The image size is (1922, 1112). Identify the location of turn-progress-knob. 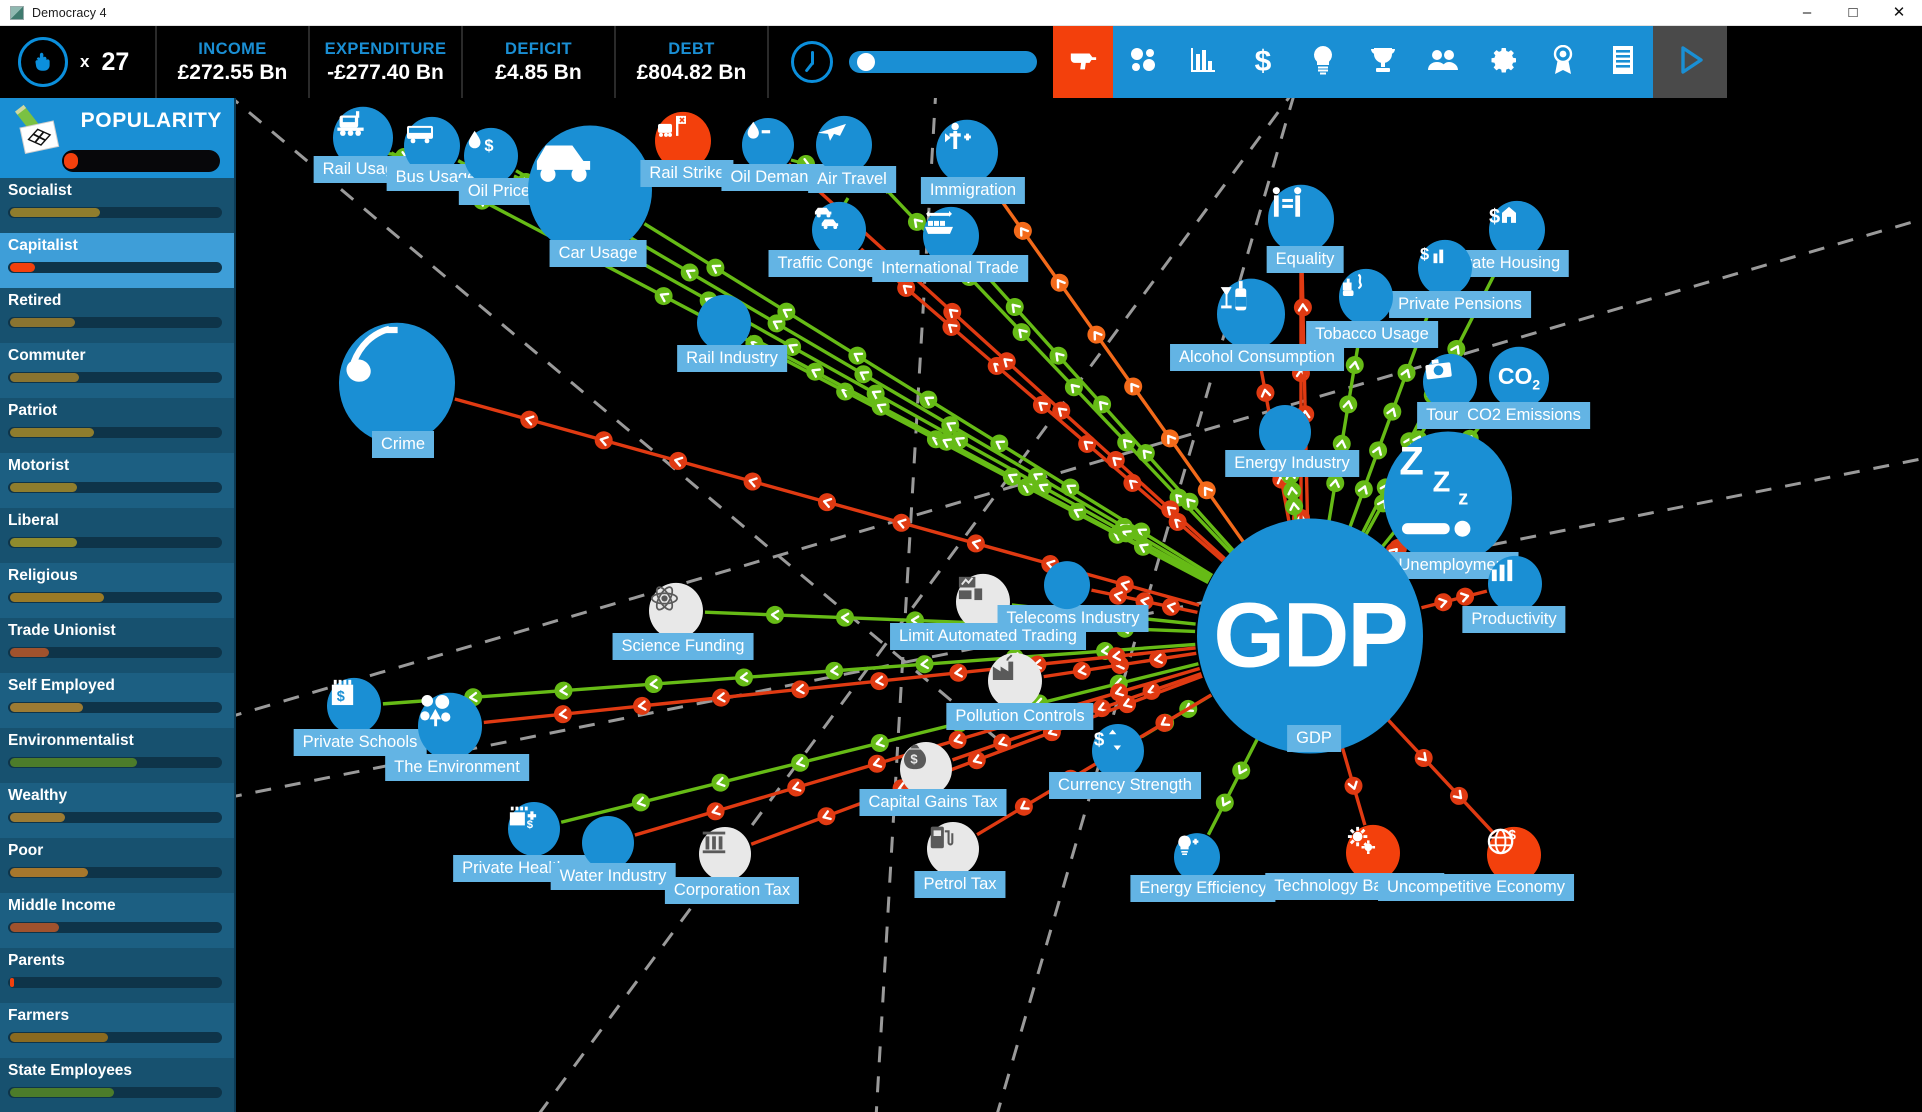
(866, 62).